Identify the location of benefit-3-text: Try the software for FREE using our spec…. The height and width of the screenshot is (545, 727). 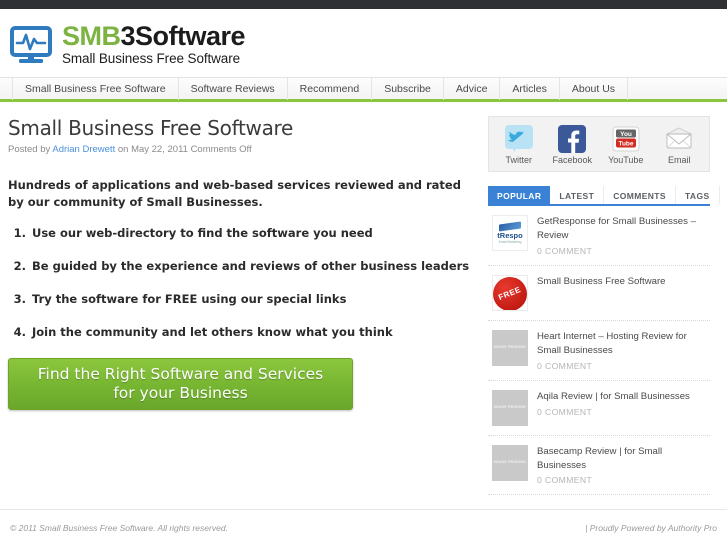
(189, 299).